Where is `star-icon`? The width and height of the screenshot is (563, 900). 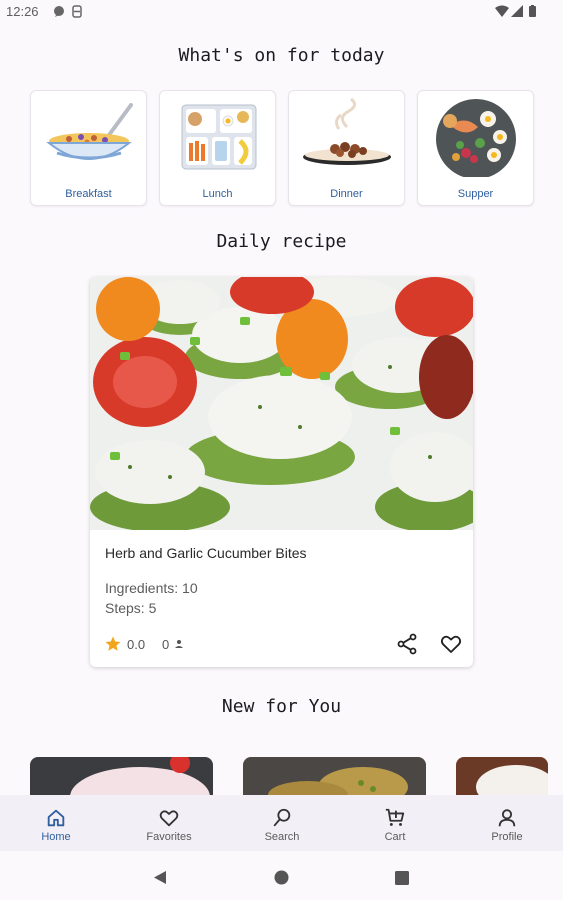 star-icon is located at coordinates (113, 643).